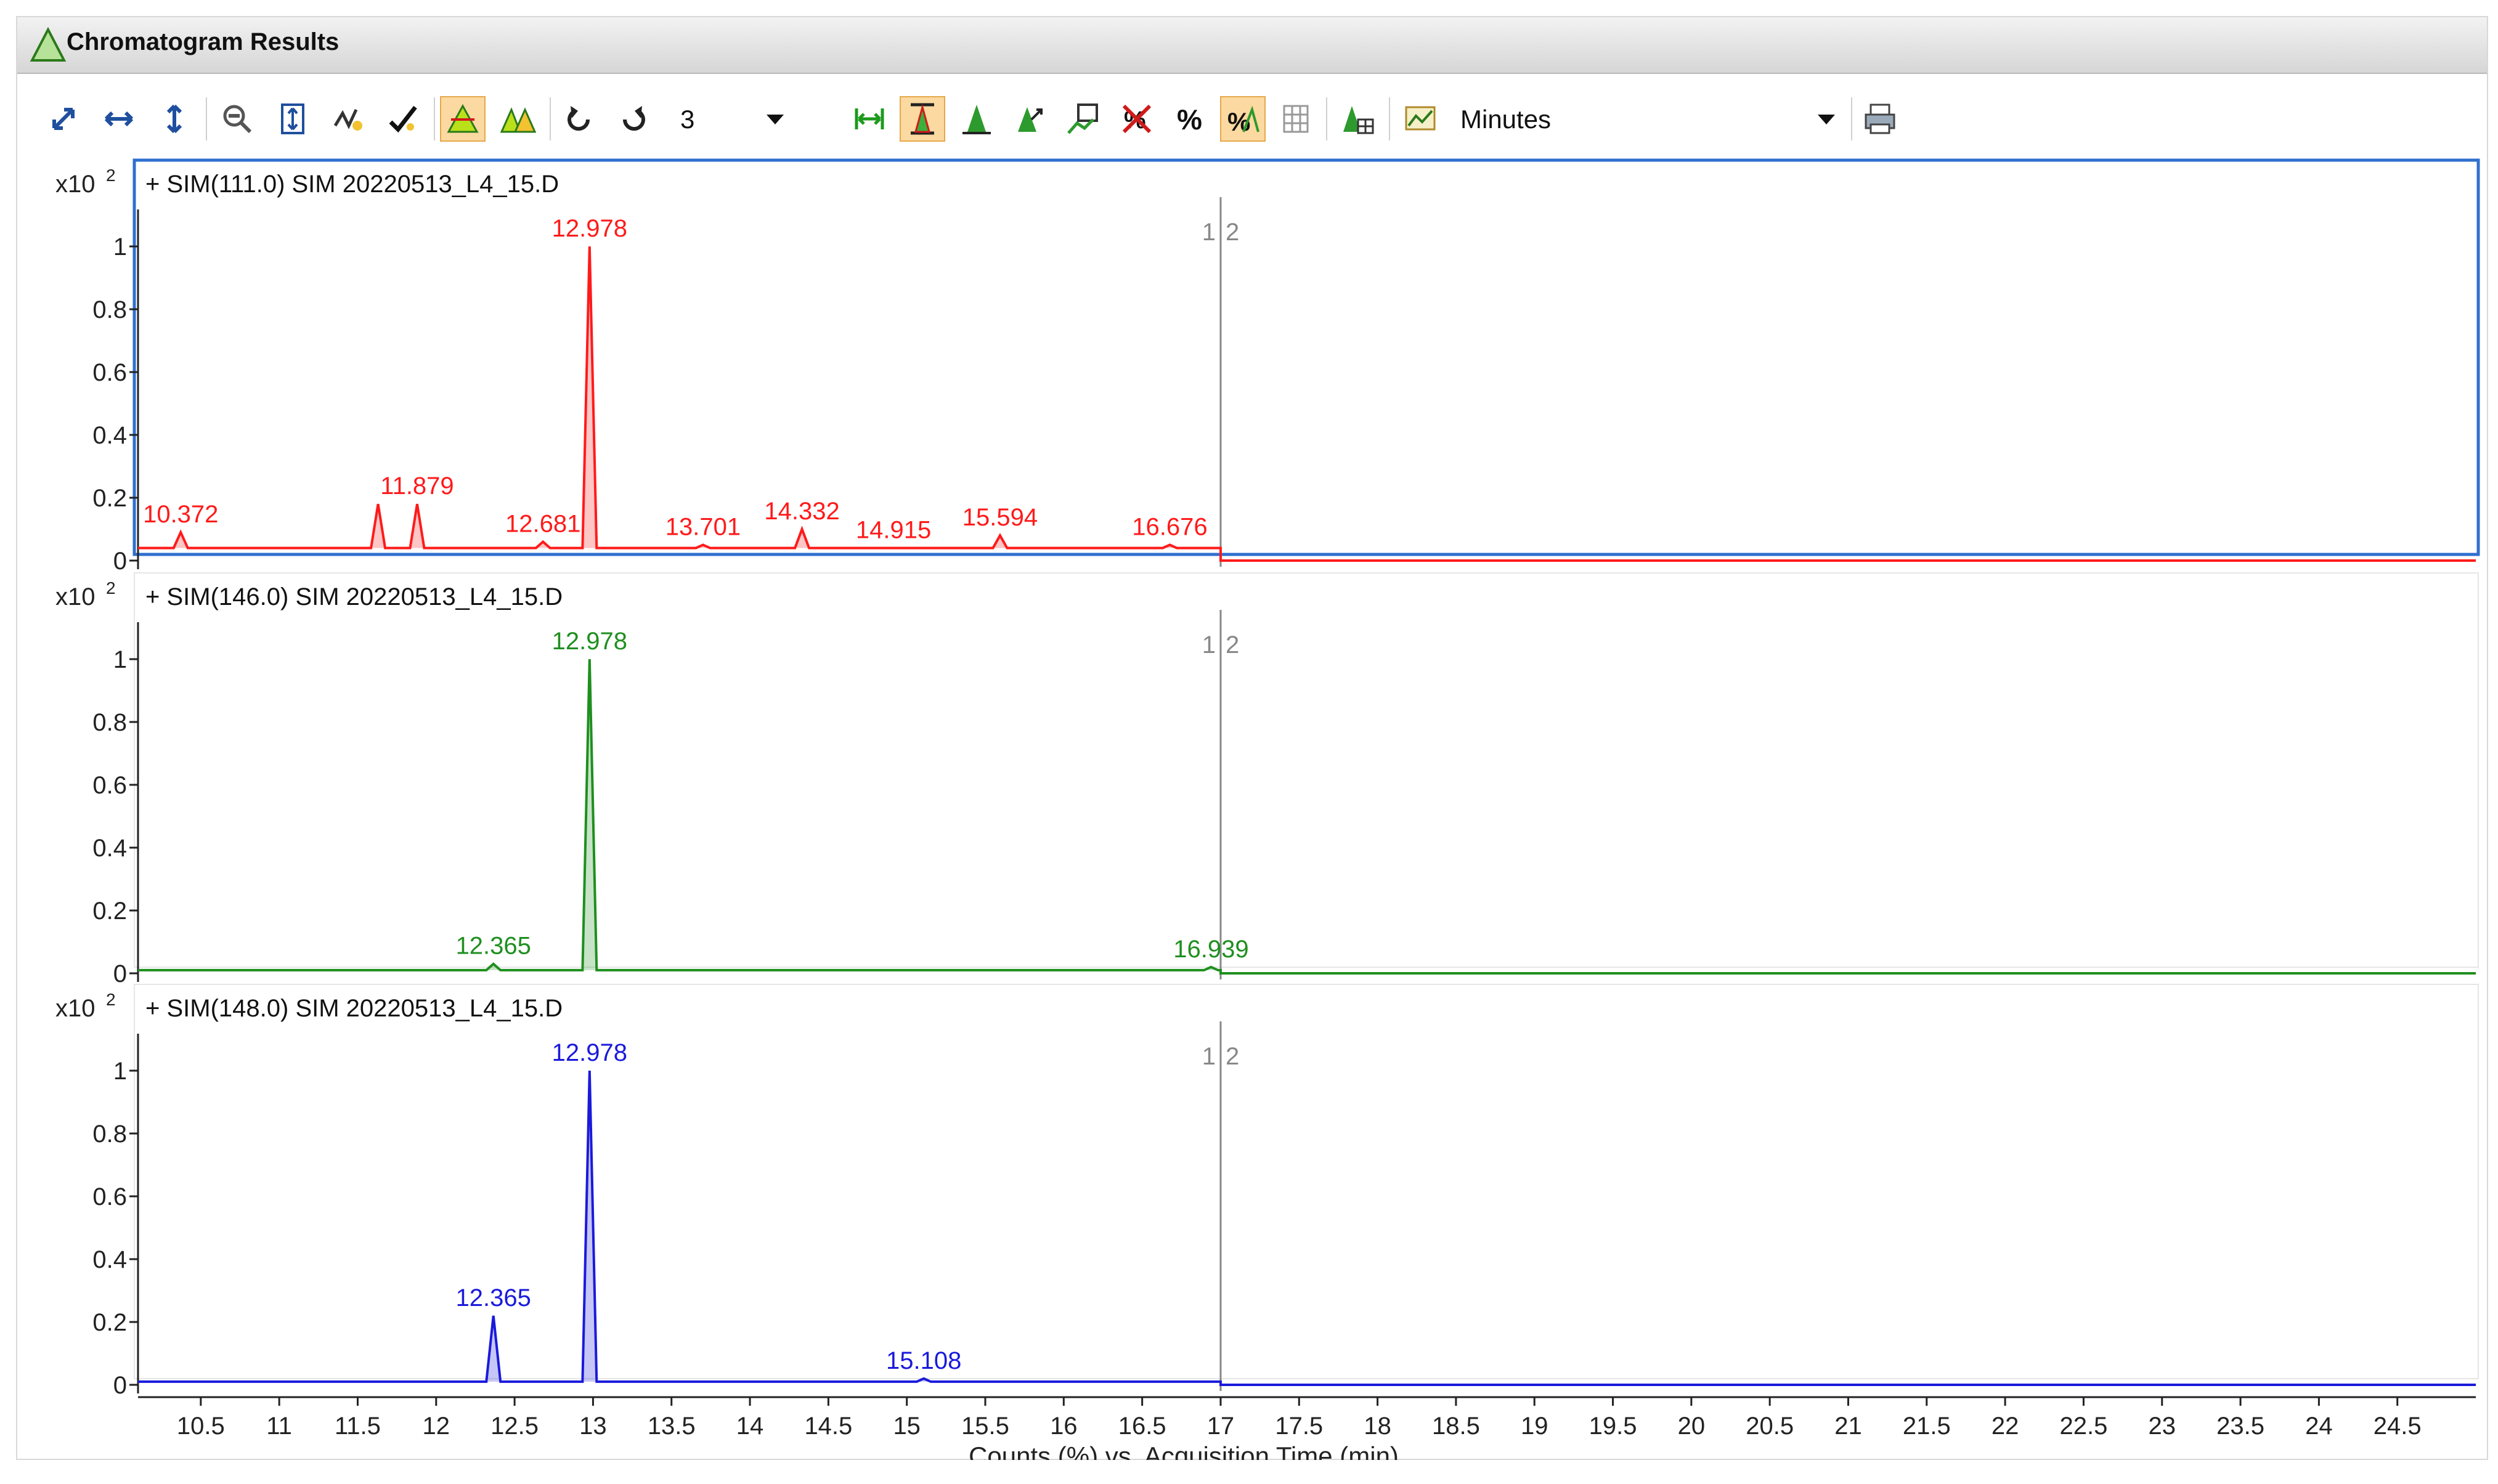 Image resolution: width=2498 pixels, height=1484 pixels. I want to click on link-x-icon, so click(869, 119).